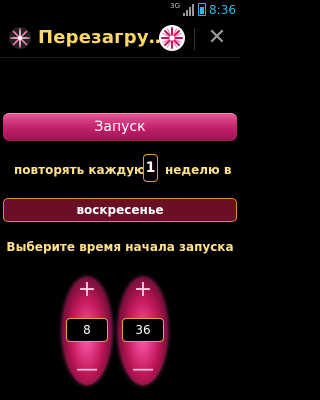 The width and height of the screenshot is (320, 400). Describe the element at coordinates (202, 9) in the screenshot. I see `battery-icon` at that location.